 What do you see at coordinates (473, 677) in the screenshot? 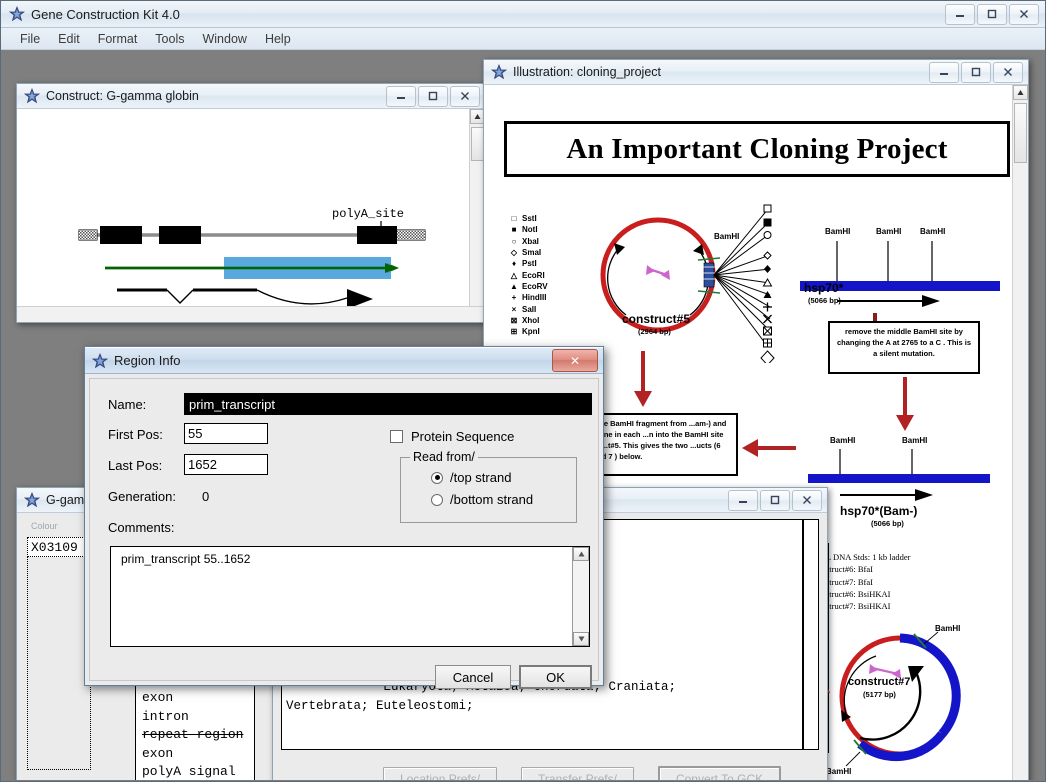
I see `cancel-button: Cancel` at bounding box center [473, 677].